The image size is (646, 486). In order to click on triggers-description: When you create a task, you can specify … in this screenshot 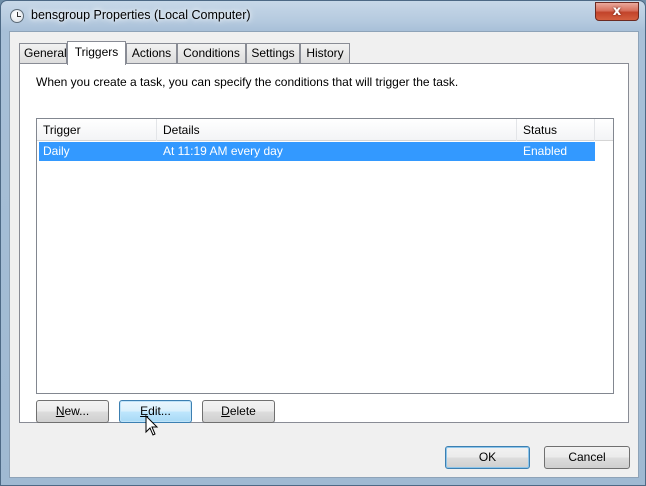, I will do `click(247, 82)`.